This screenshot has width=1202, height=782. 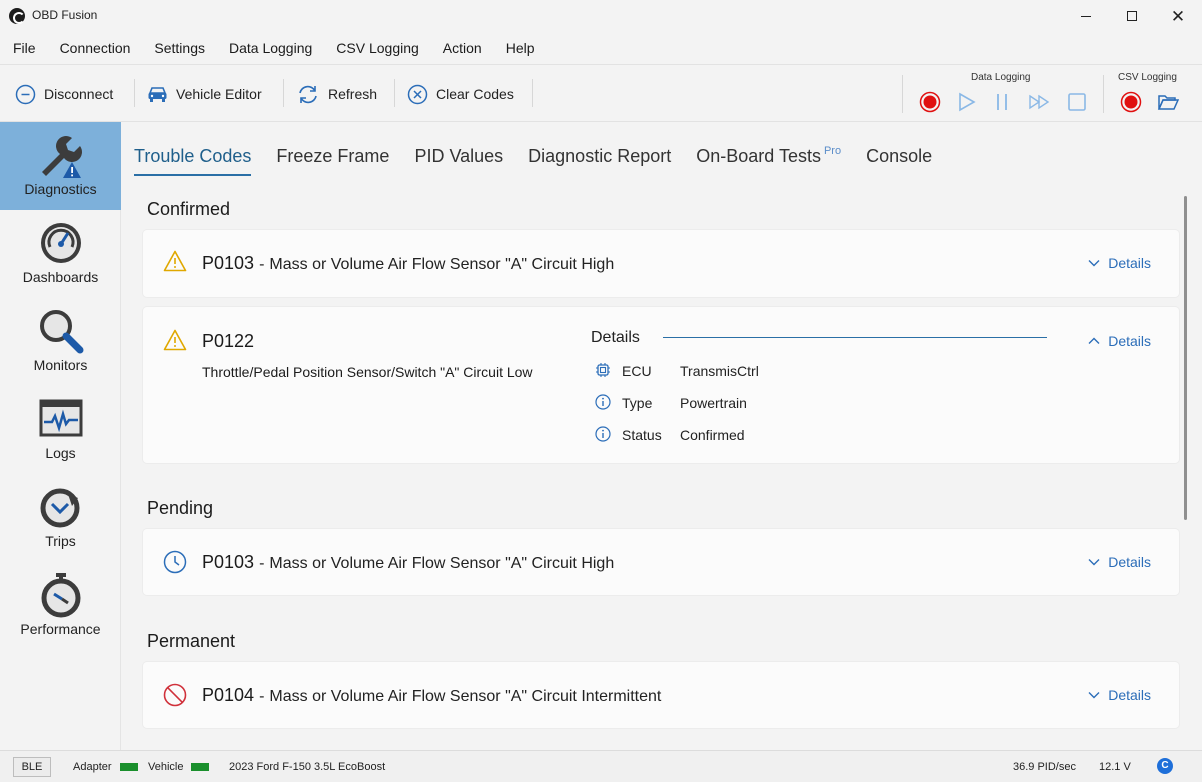 I want to click on sidebar-item-diagnostics: Diagnostics, so click(x=60, y=166).